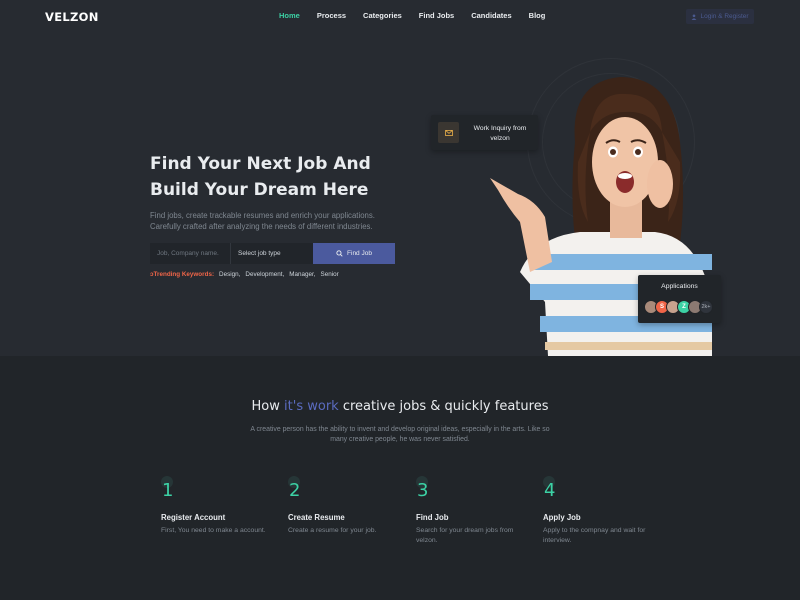  I want to click on step-number: 1, so click(213, 493).